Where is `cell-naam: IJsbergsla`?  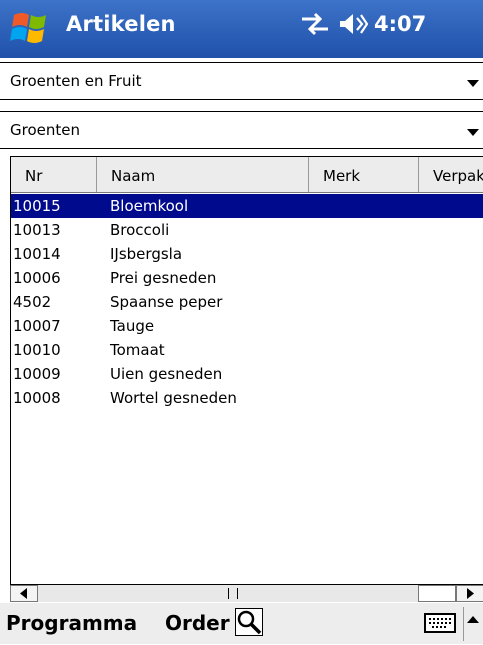
cell-naam: IJsbergsla is located at coordinates (146, 254).